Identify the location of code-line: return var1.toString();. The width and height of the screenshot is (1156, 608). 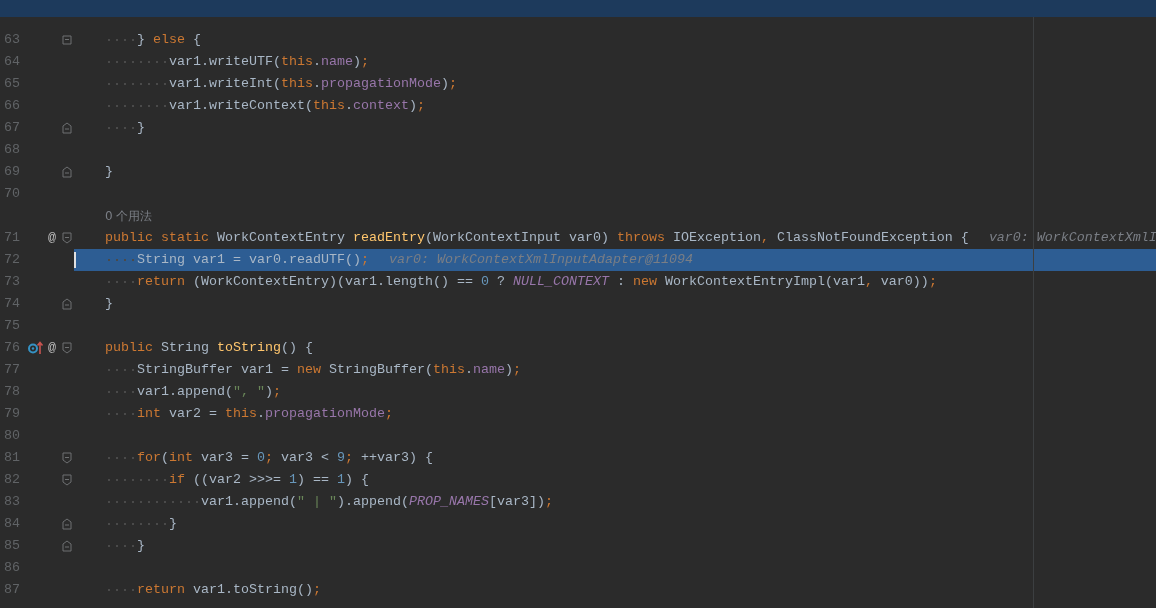
(213, 589).